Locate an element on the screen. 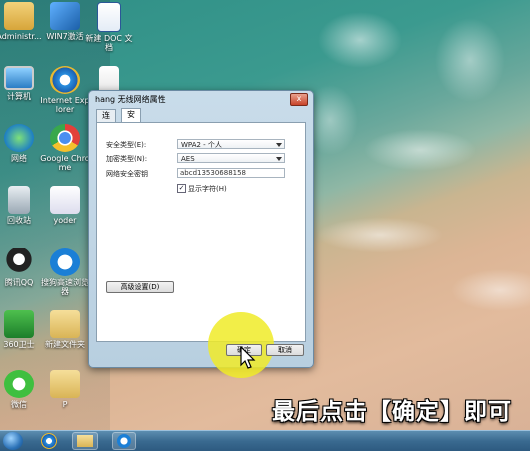 This screenshot has width=530, height=451. desktop-icon-qq: 腾讯QQ is located at coordinates (22, 267).